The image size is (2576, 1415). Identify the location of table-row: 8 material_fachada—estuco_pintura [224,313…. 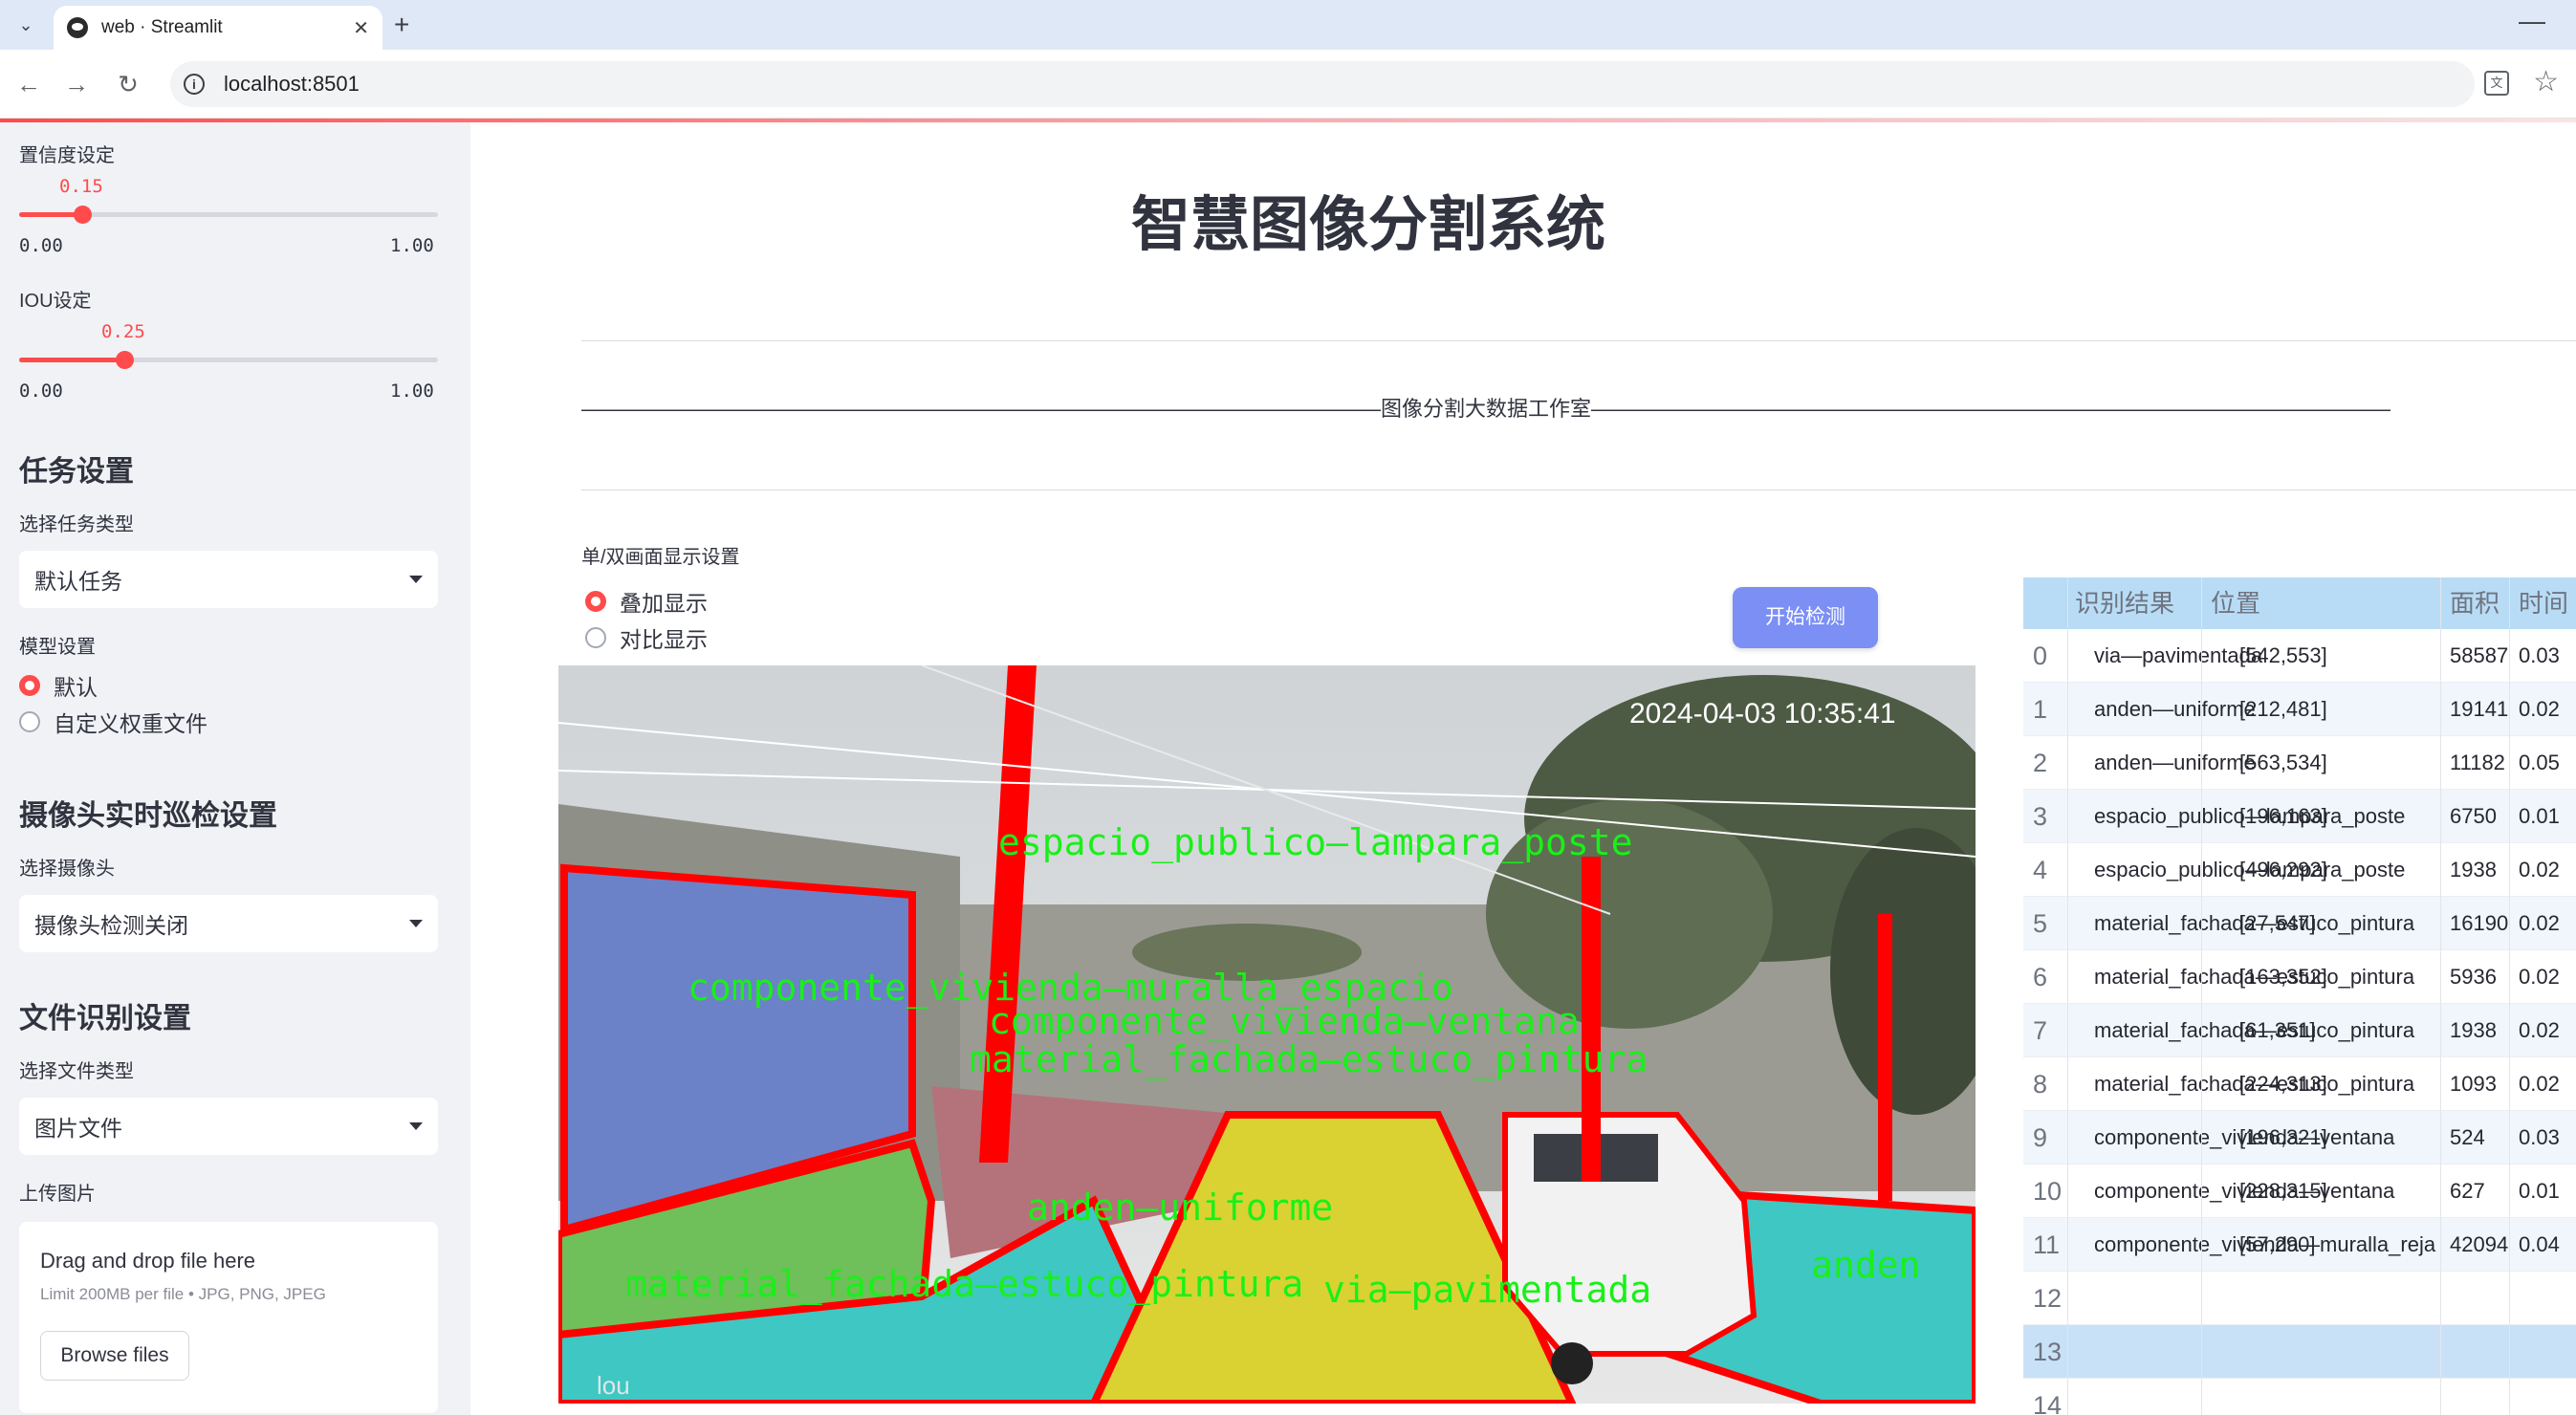
(2299, 1084).